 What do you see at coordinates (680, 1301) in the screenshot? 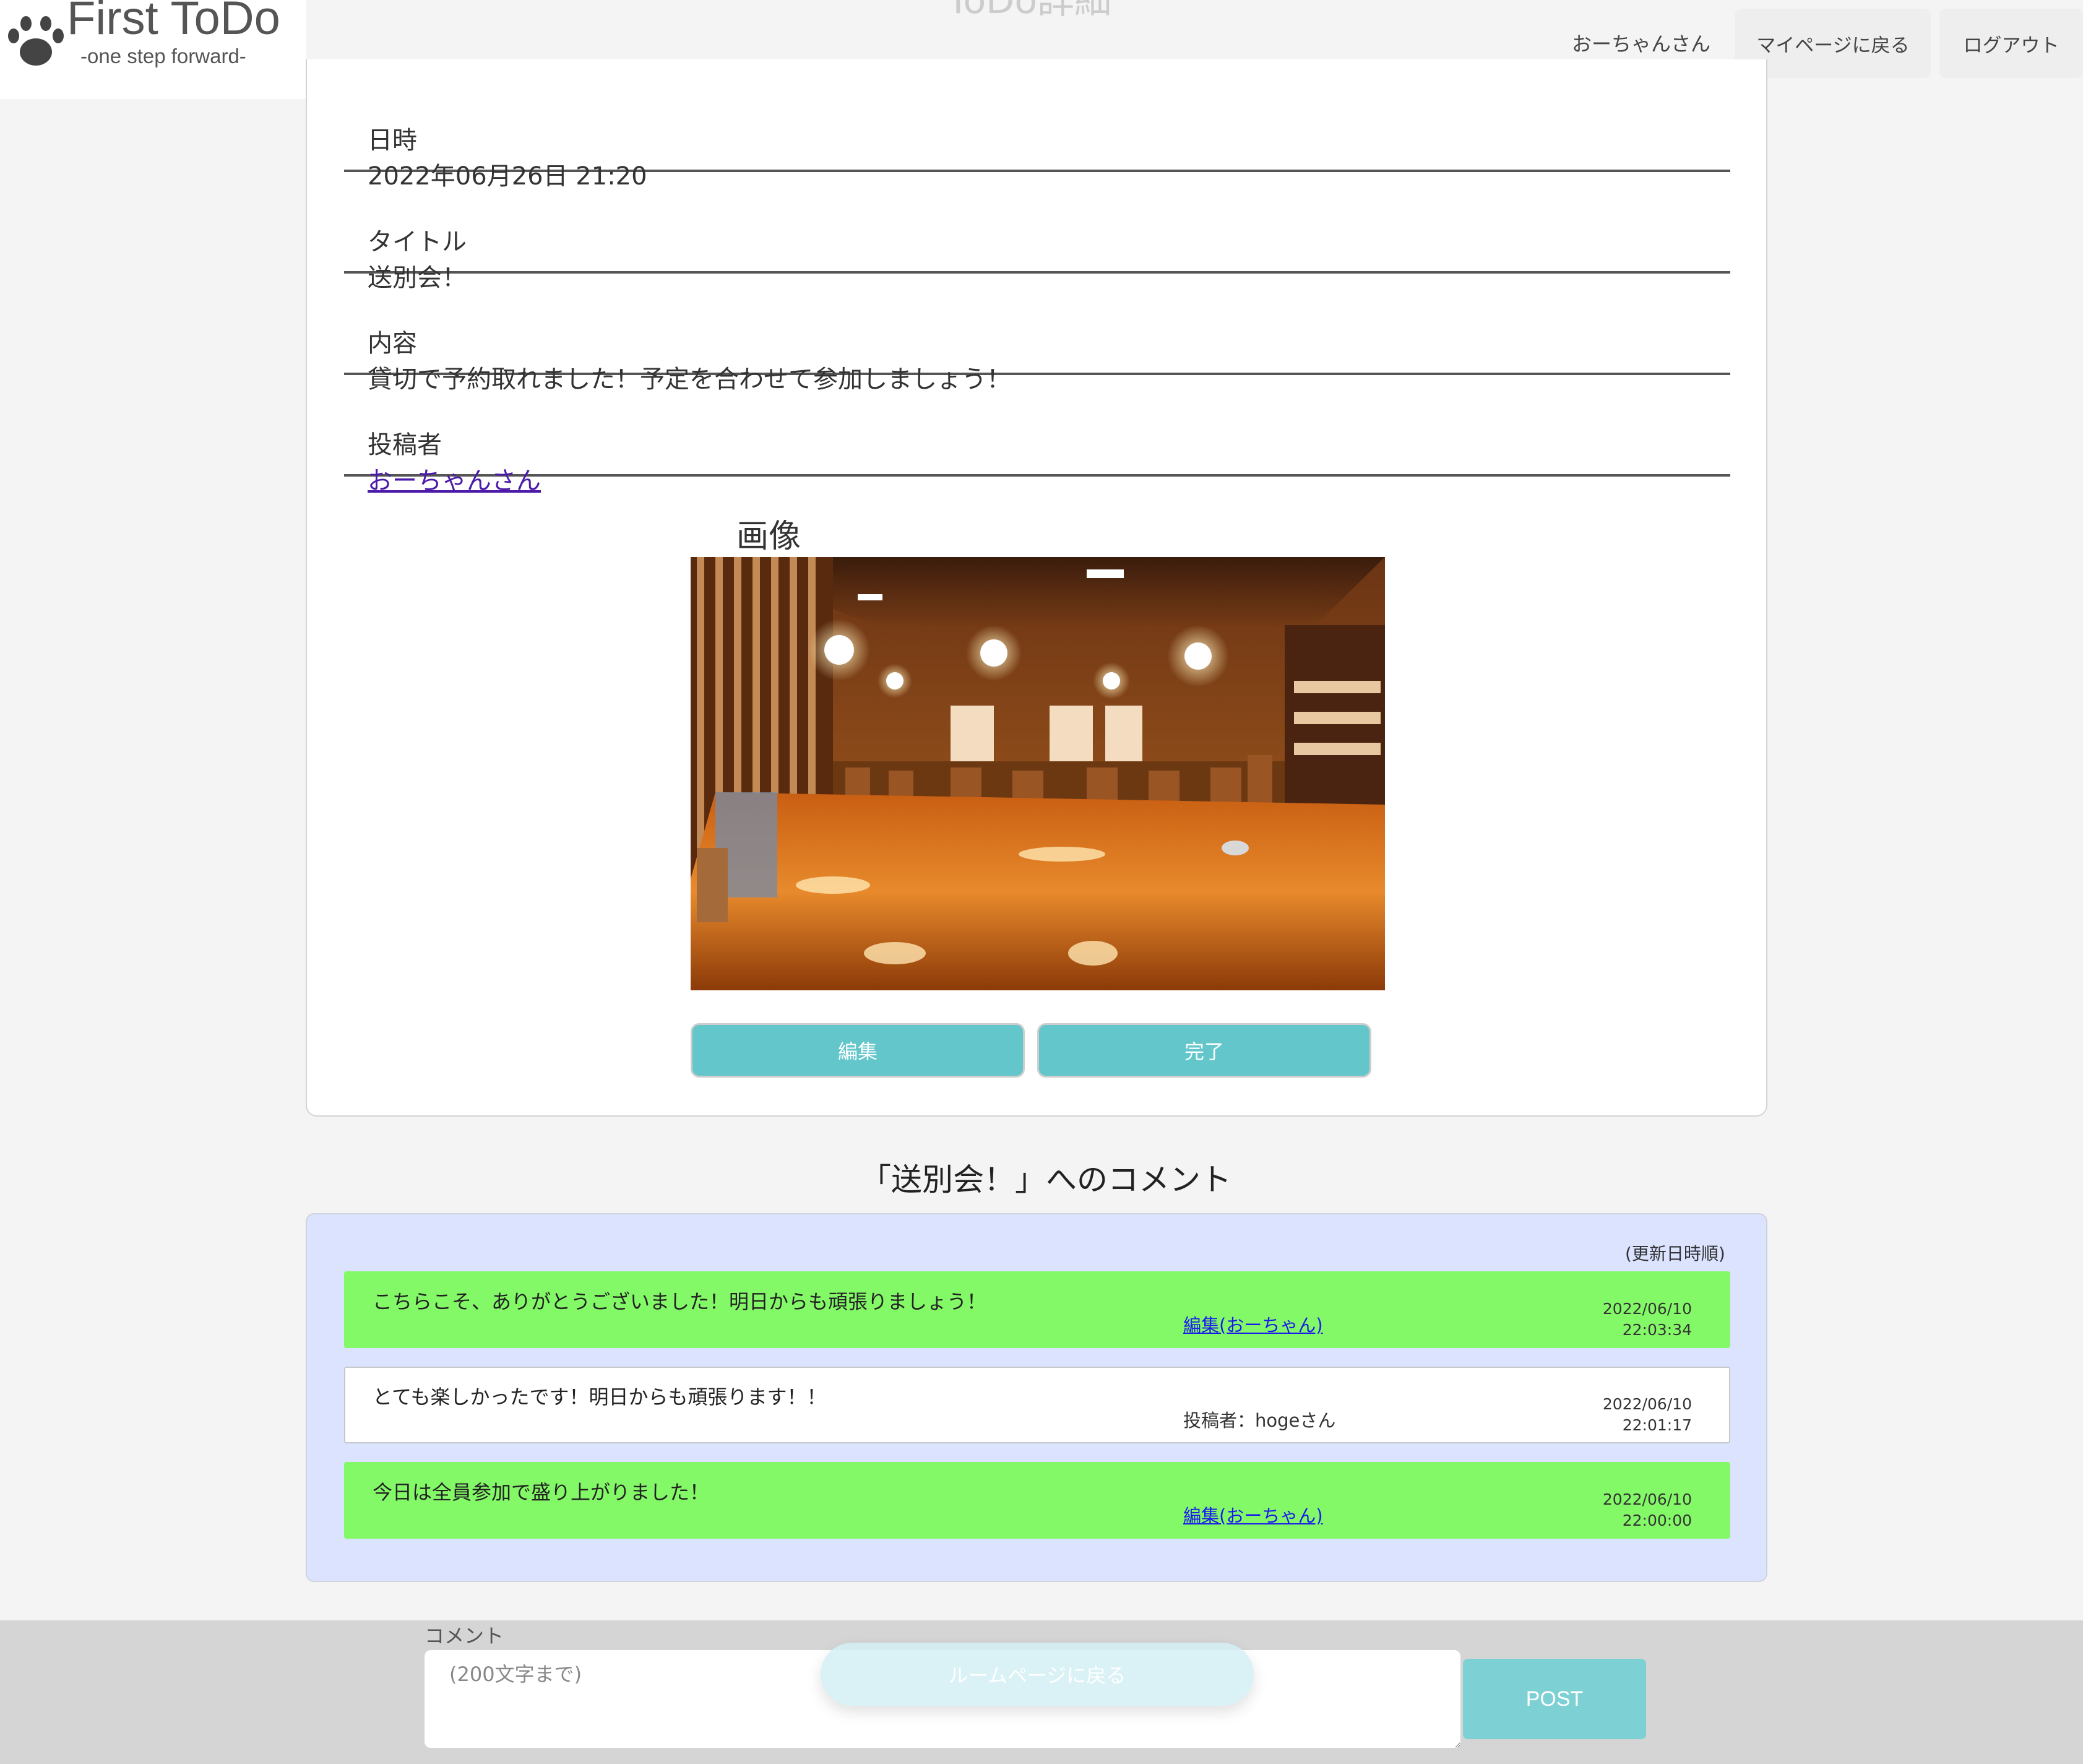
I see `comment-text: こちらこそ、ありがとうございました！明日からも頑張りましょう！` at bounding box center [680, 1301].